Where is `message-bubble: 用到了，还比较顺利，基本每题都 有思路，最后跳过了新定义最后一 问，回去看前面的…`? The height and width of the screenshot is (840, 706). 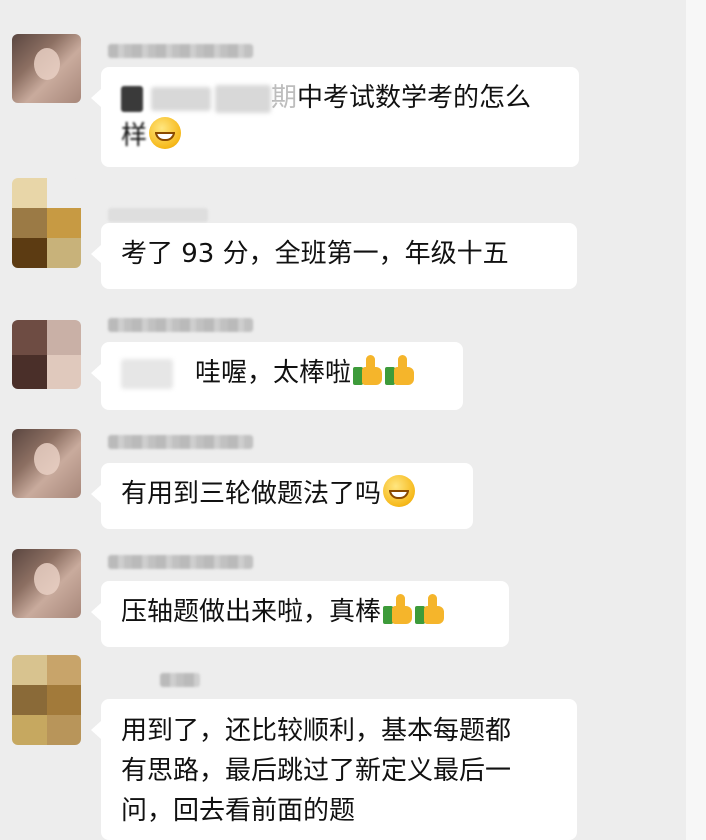 message-bubble: 用到了，还比较顺利，基本每题都 有思路，最后跳过了新定义最后一 问，回去看前面的… is located at coordinates (334, 769).